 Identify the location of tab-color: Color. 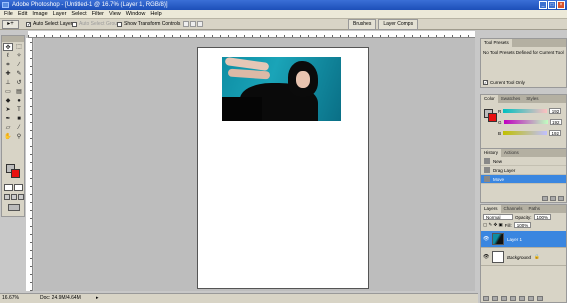
(489, 99).